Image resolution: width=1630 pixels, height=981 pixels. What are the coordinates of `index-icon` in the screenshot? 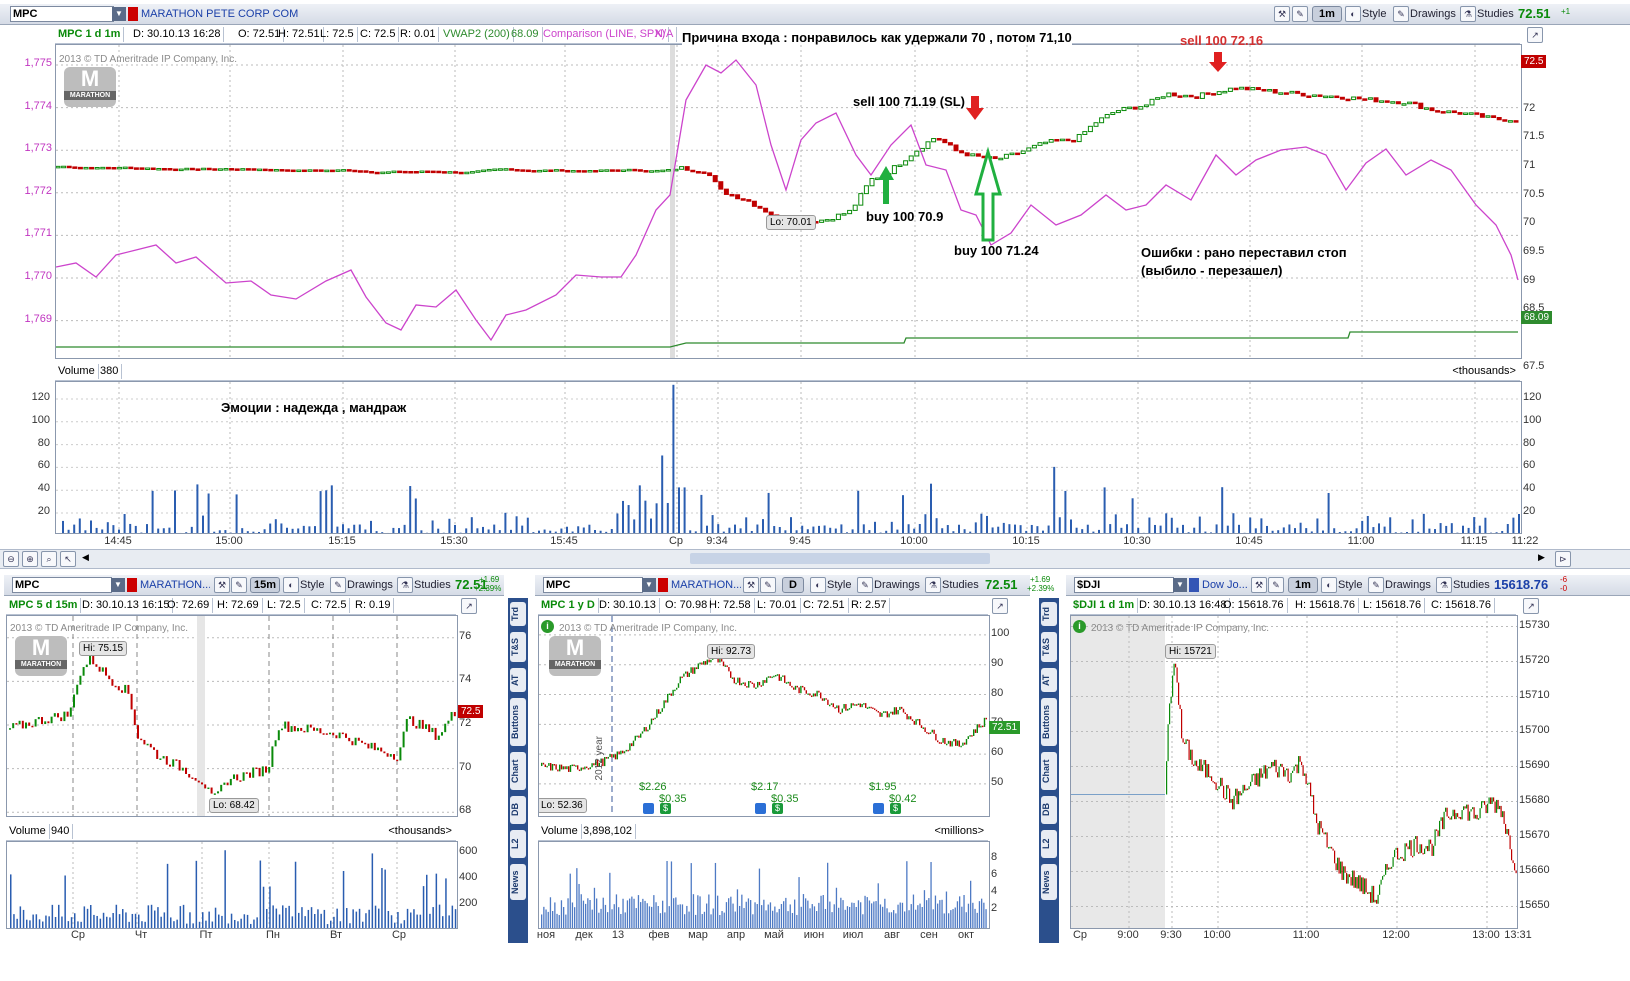 It's located at (1194, 585).